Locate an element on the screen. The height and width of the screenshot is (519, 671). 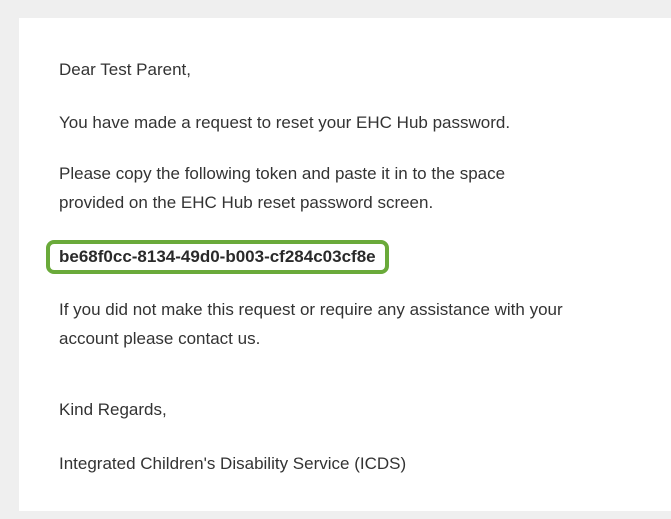
email-signoff: Kind Regards, is located at coordinates (113, 409).